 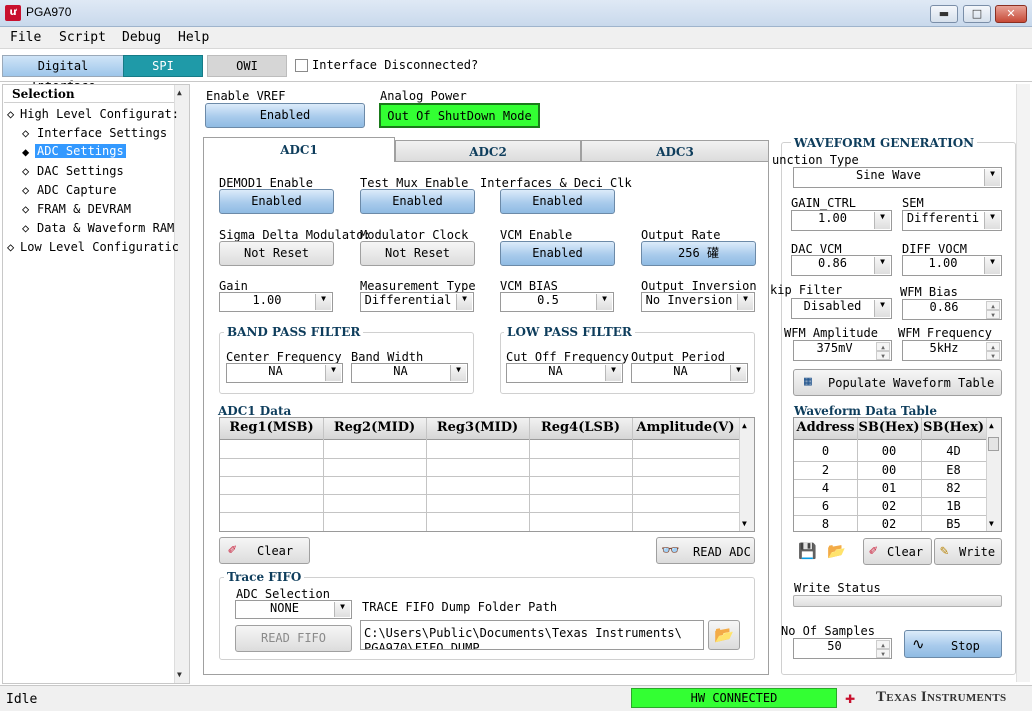 I want to click on tree-item-adc-capture: ADC Capture, so click(x=76, y=190).